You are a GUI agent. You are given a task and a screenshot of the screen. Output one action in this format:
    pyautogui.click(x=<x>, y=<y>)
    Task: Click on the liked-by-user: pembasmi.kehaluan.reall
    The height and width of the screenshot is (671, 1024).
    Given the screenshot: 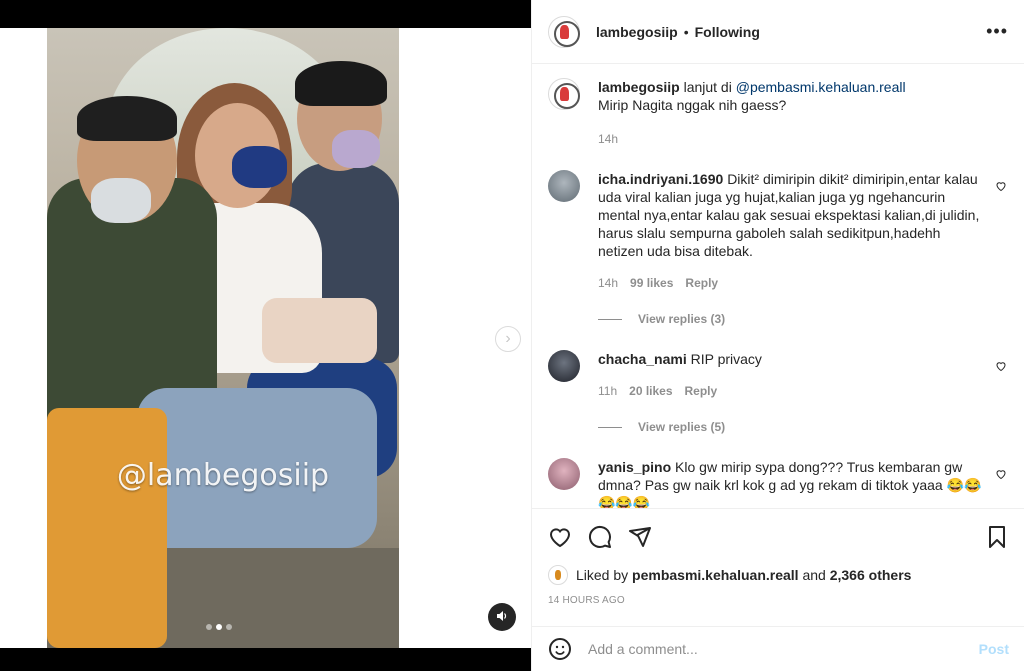 What is the action you would take?
    pyautogui.click(x=715, y=575)
    